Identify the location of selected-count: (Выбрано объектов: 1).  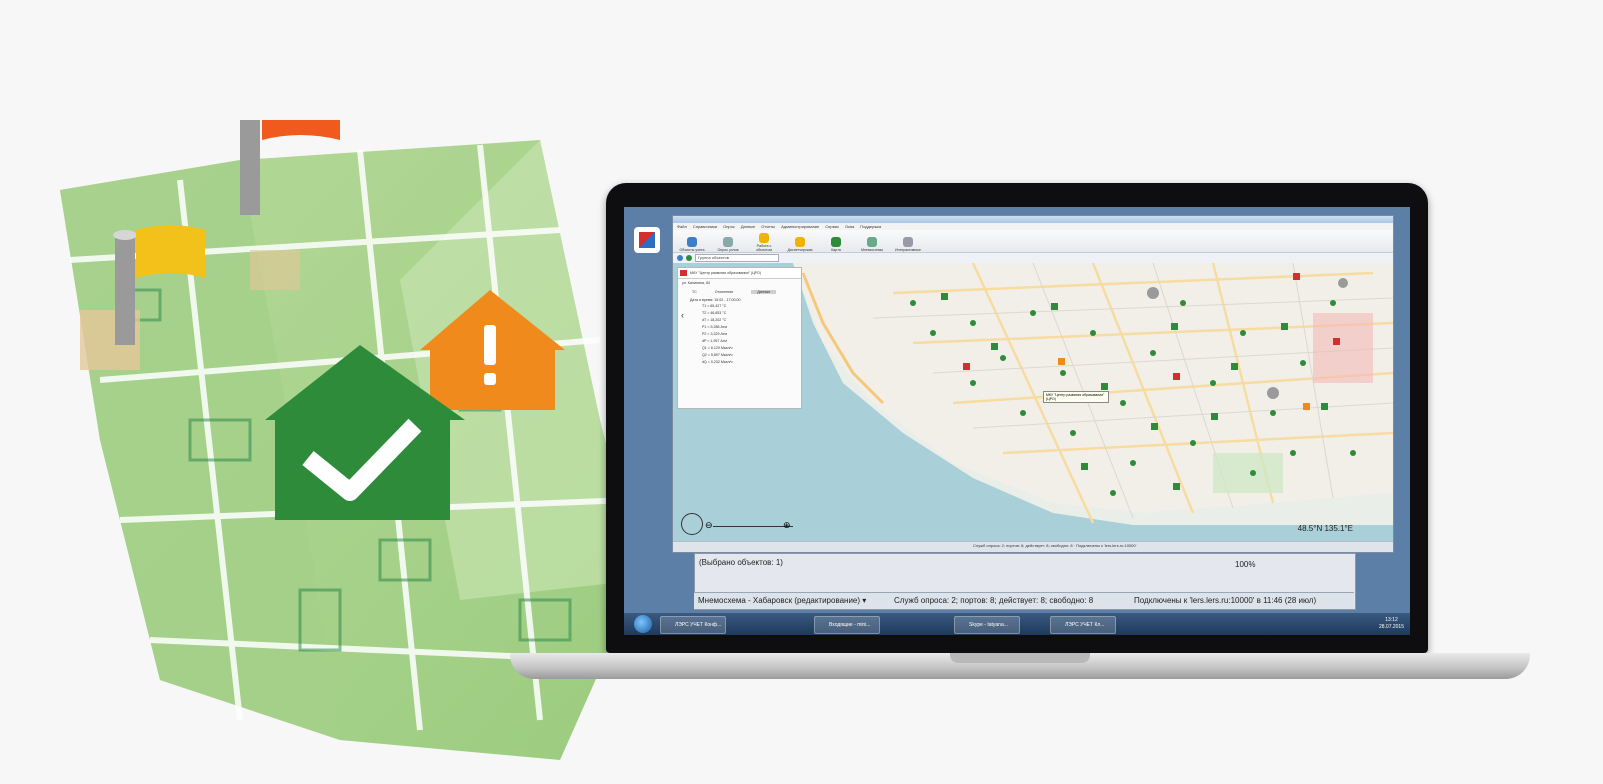
(741, 562).